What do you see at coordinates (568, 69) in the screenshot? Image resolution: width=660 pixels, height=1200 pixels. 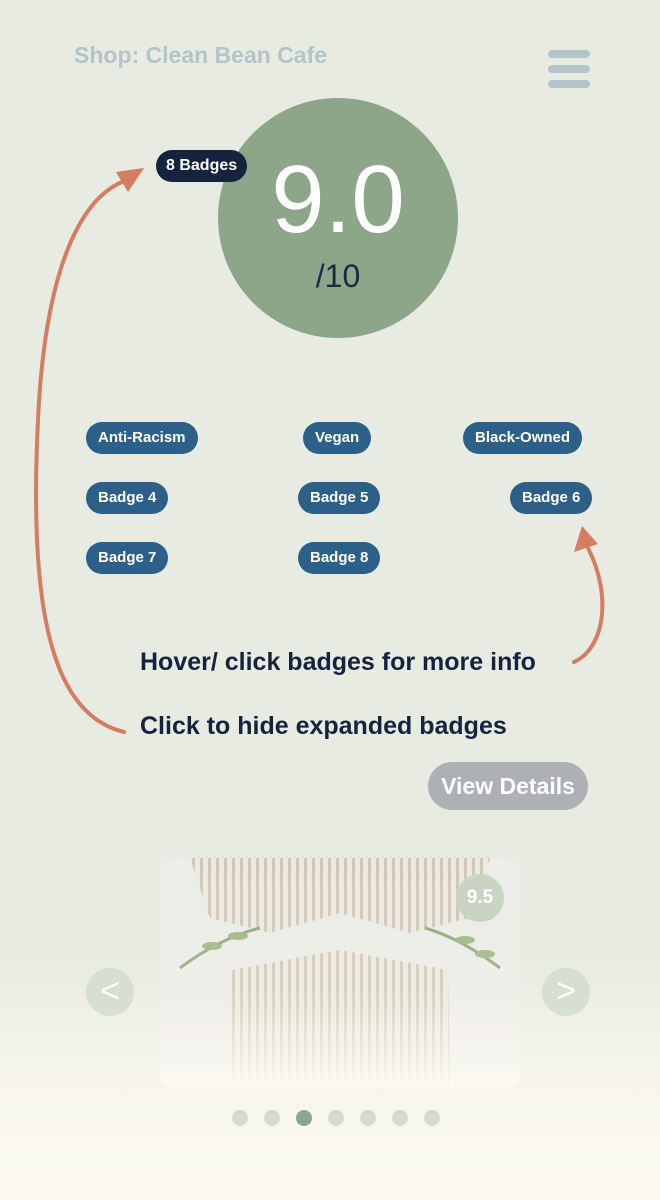 I see `hamburger-menu-icon` at bounding box center [568, 69].